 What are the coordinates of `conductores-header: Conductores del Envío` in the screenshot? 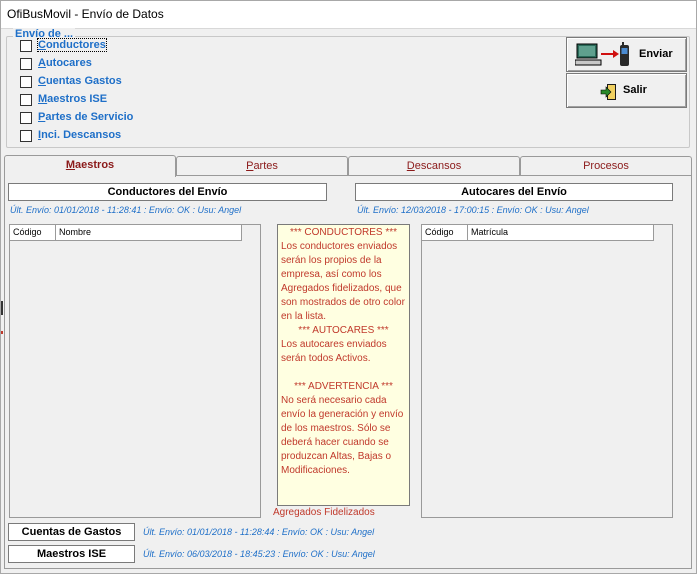 It's located at (167, 192).